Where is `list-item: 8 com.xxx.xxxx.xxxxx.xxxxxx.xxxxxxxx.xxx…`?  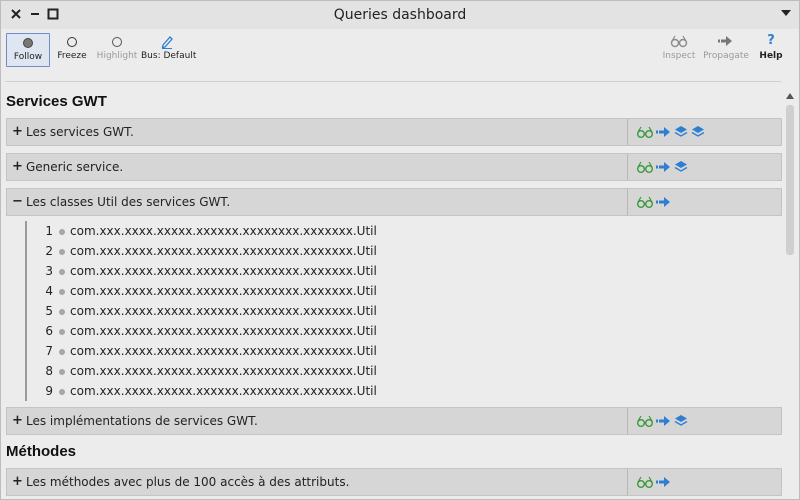
list-item: 8 com.xxx.xxxx.xxxxx.xxxxxx.xxxxxxxx.xxx… is located at coordinates (206, 371).